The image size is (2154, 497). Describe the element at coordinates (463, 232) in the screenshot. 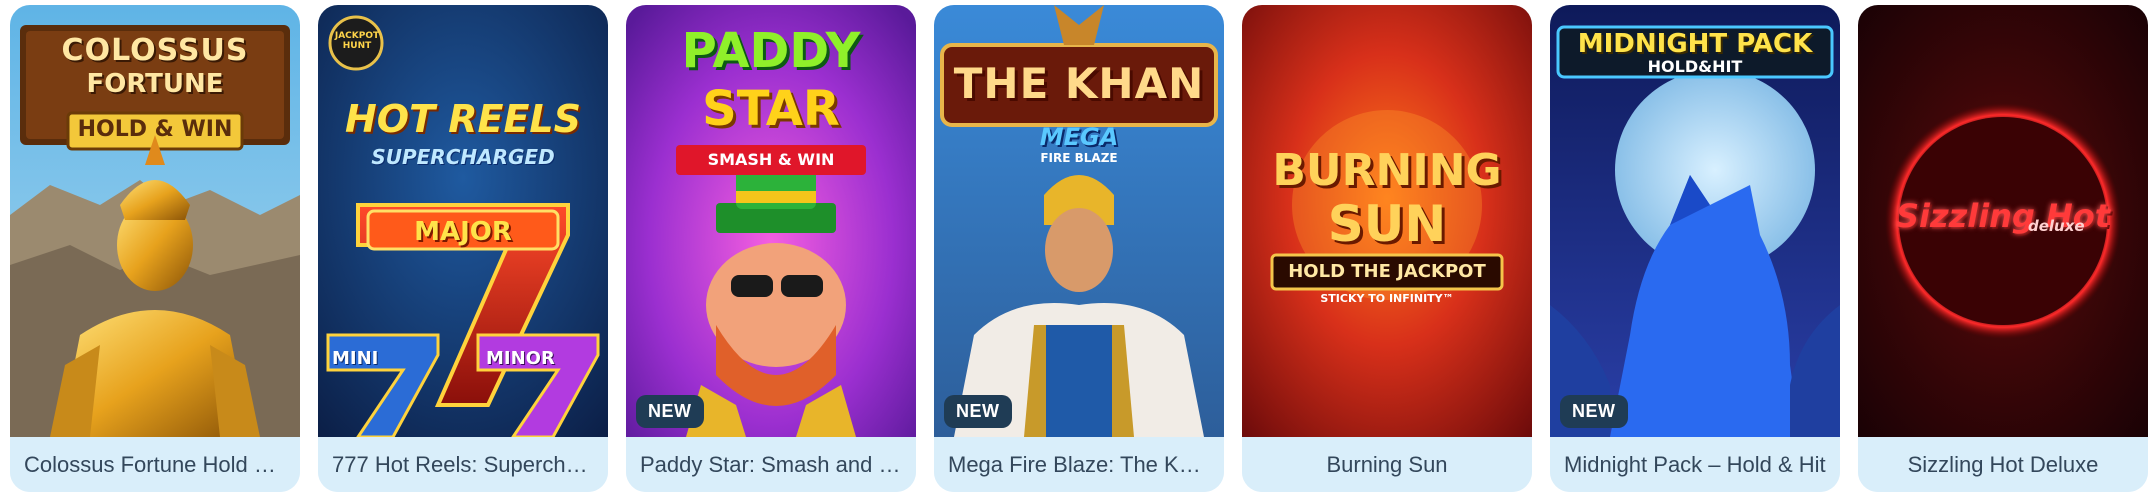

I see `major-label: MAJOR` at that location.